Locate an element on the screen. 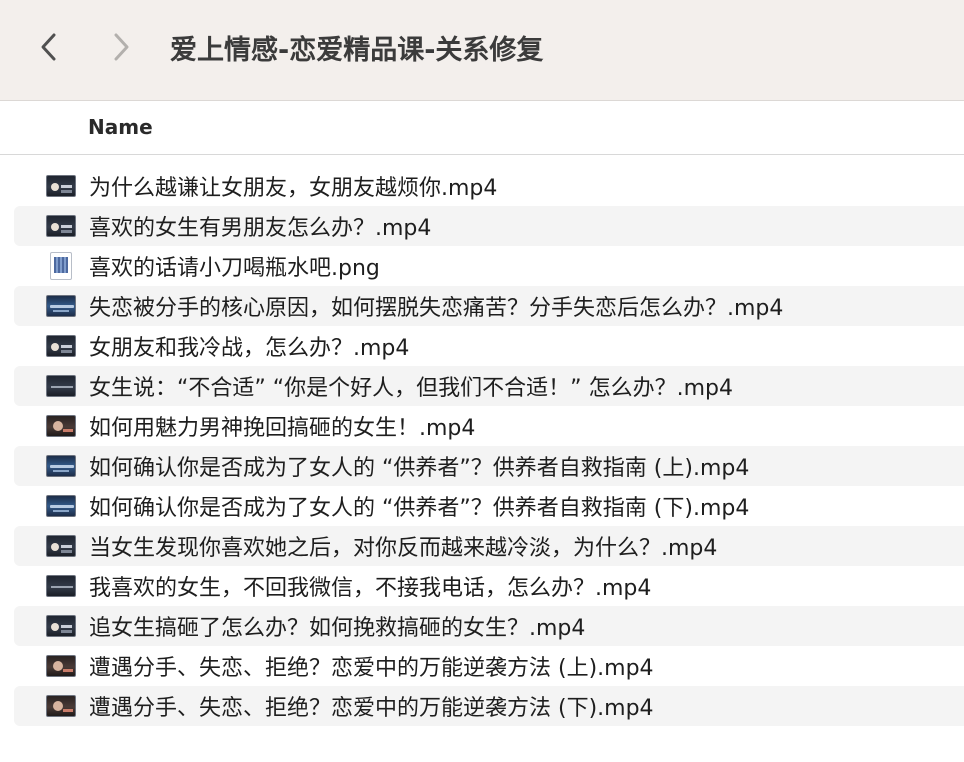  file-name: 如何确认你是否成为了女人的 “供养者”？供养者自救指南 (下).mp4 is located at coordinates (419, 508).